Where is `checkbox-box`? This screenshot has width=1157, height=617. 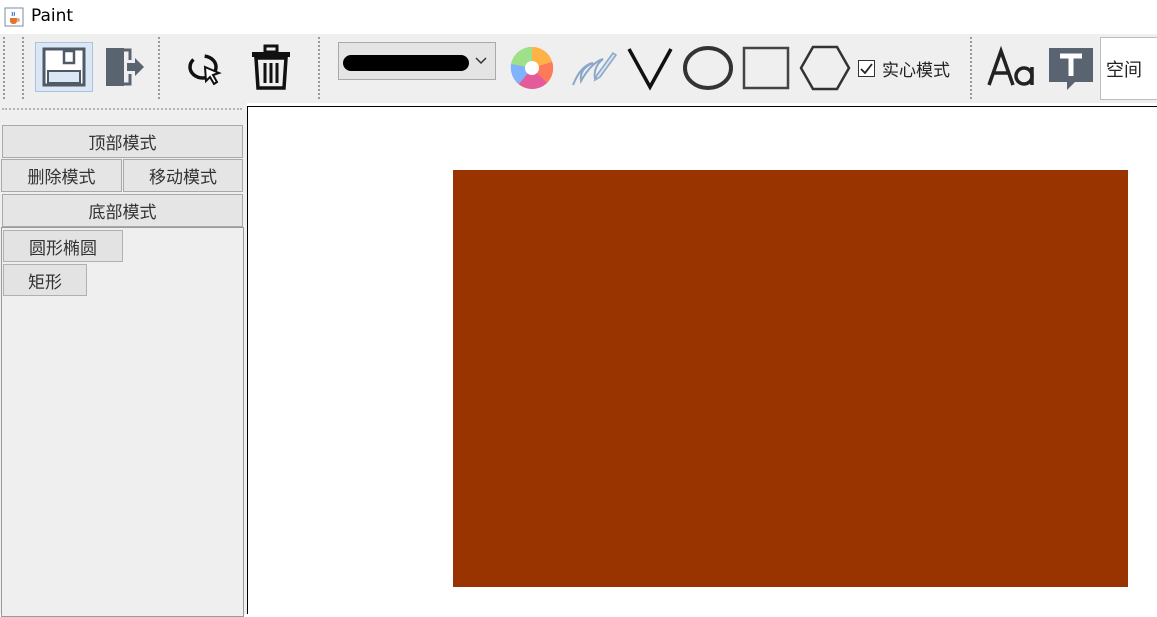
checkbox-box is located at coordinates (866, 68).